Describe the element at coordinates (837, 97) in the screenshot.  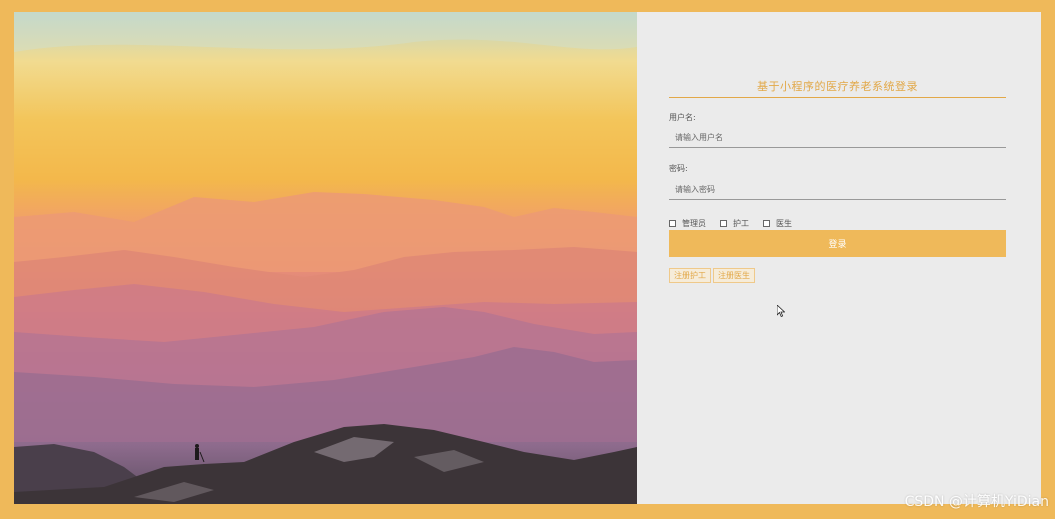
I see `title-divider` at that location.